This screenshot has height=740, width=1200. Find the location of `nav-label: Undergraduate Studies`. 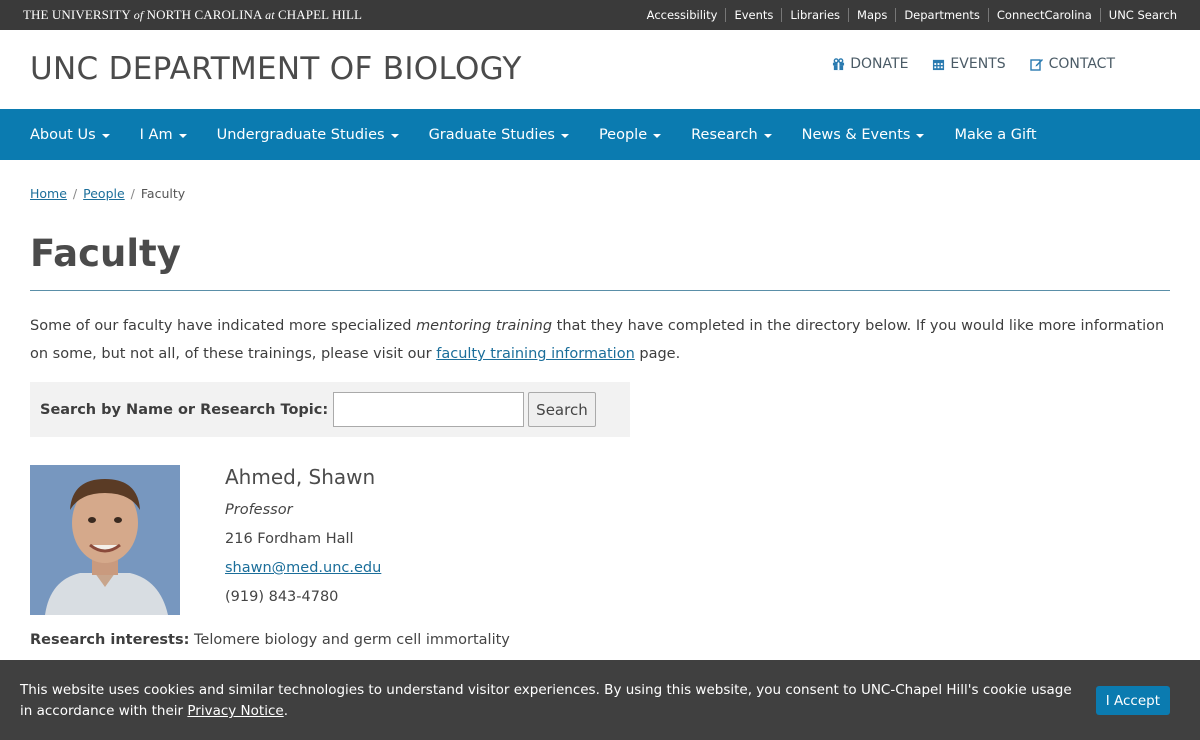

nav-label: Undergraduate Studies is located at coordinates (300, 134).